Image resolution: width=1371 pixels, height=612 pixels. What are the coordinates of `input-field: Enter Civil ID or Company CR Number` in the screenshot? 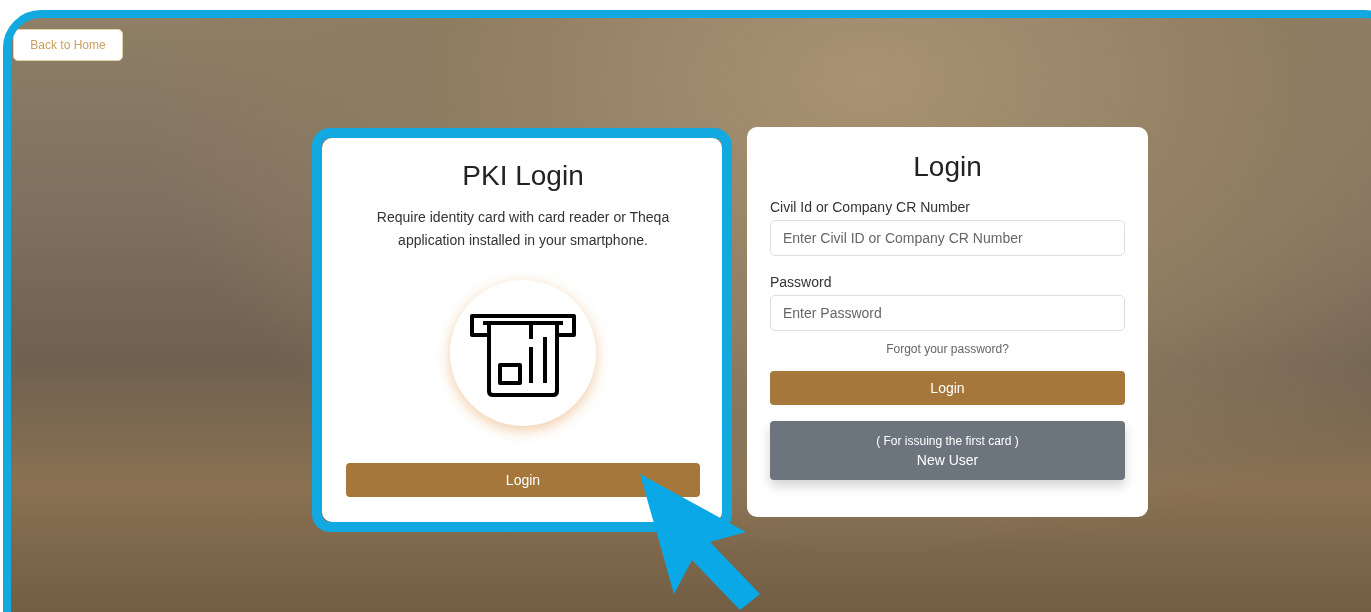 It's located at (947, 238).